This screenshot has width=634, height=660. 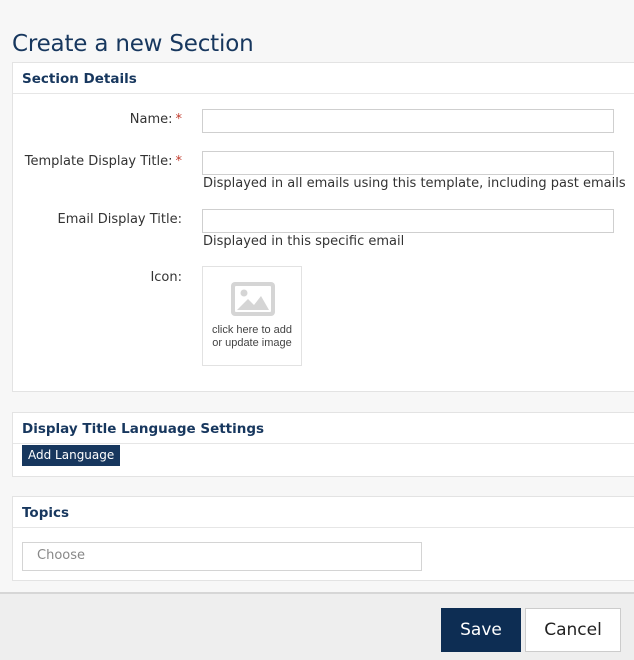 I want to click on name-input, so click(x=408, y=121).